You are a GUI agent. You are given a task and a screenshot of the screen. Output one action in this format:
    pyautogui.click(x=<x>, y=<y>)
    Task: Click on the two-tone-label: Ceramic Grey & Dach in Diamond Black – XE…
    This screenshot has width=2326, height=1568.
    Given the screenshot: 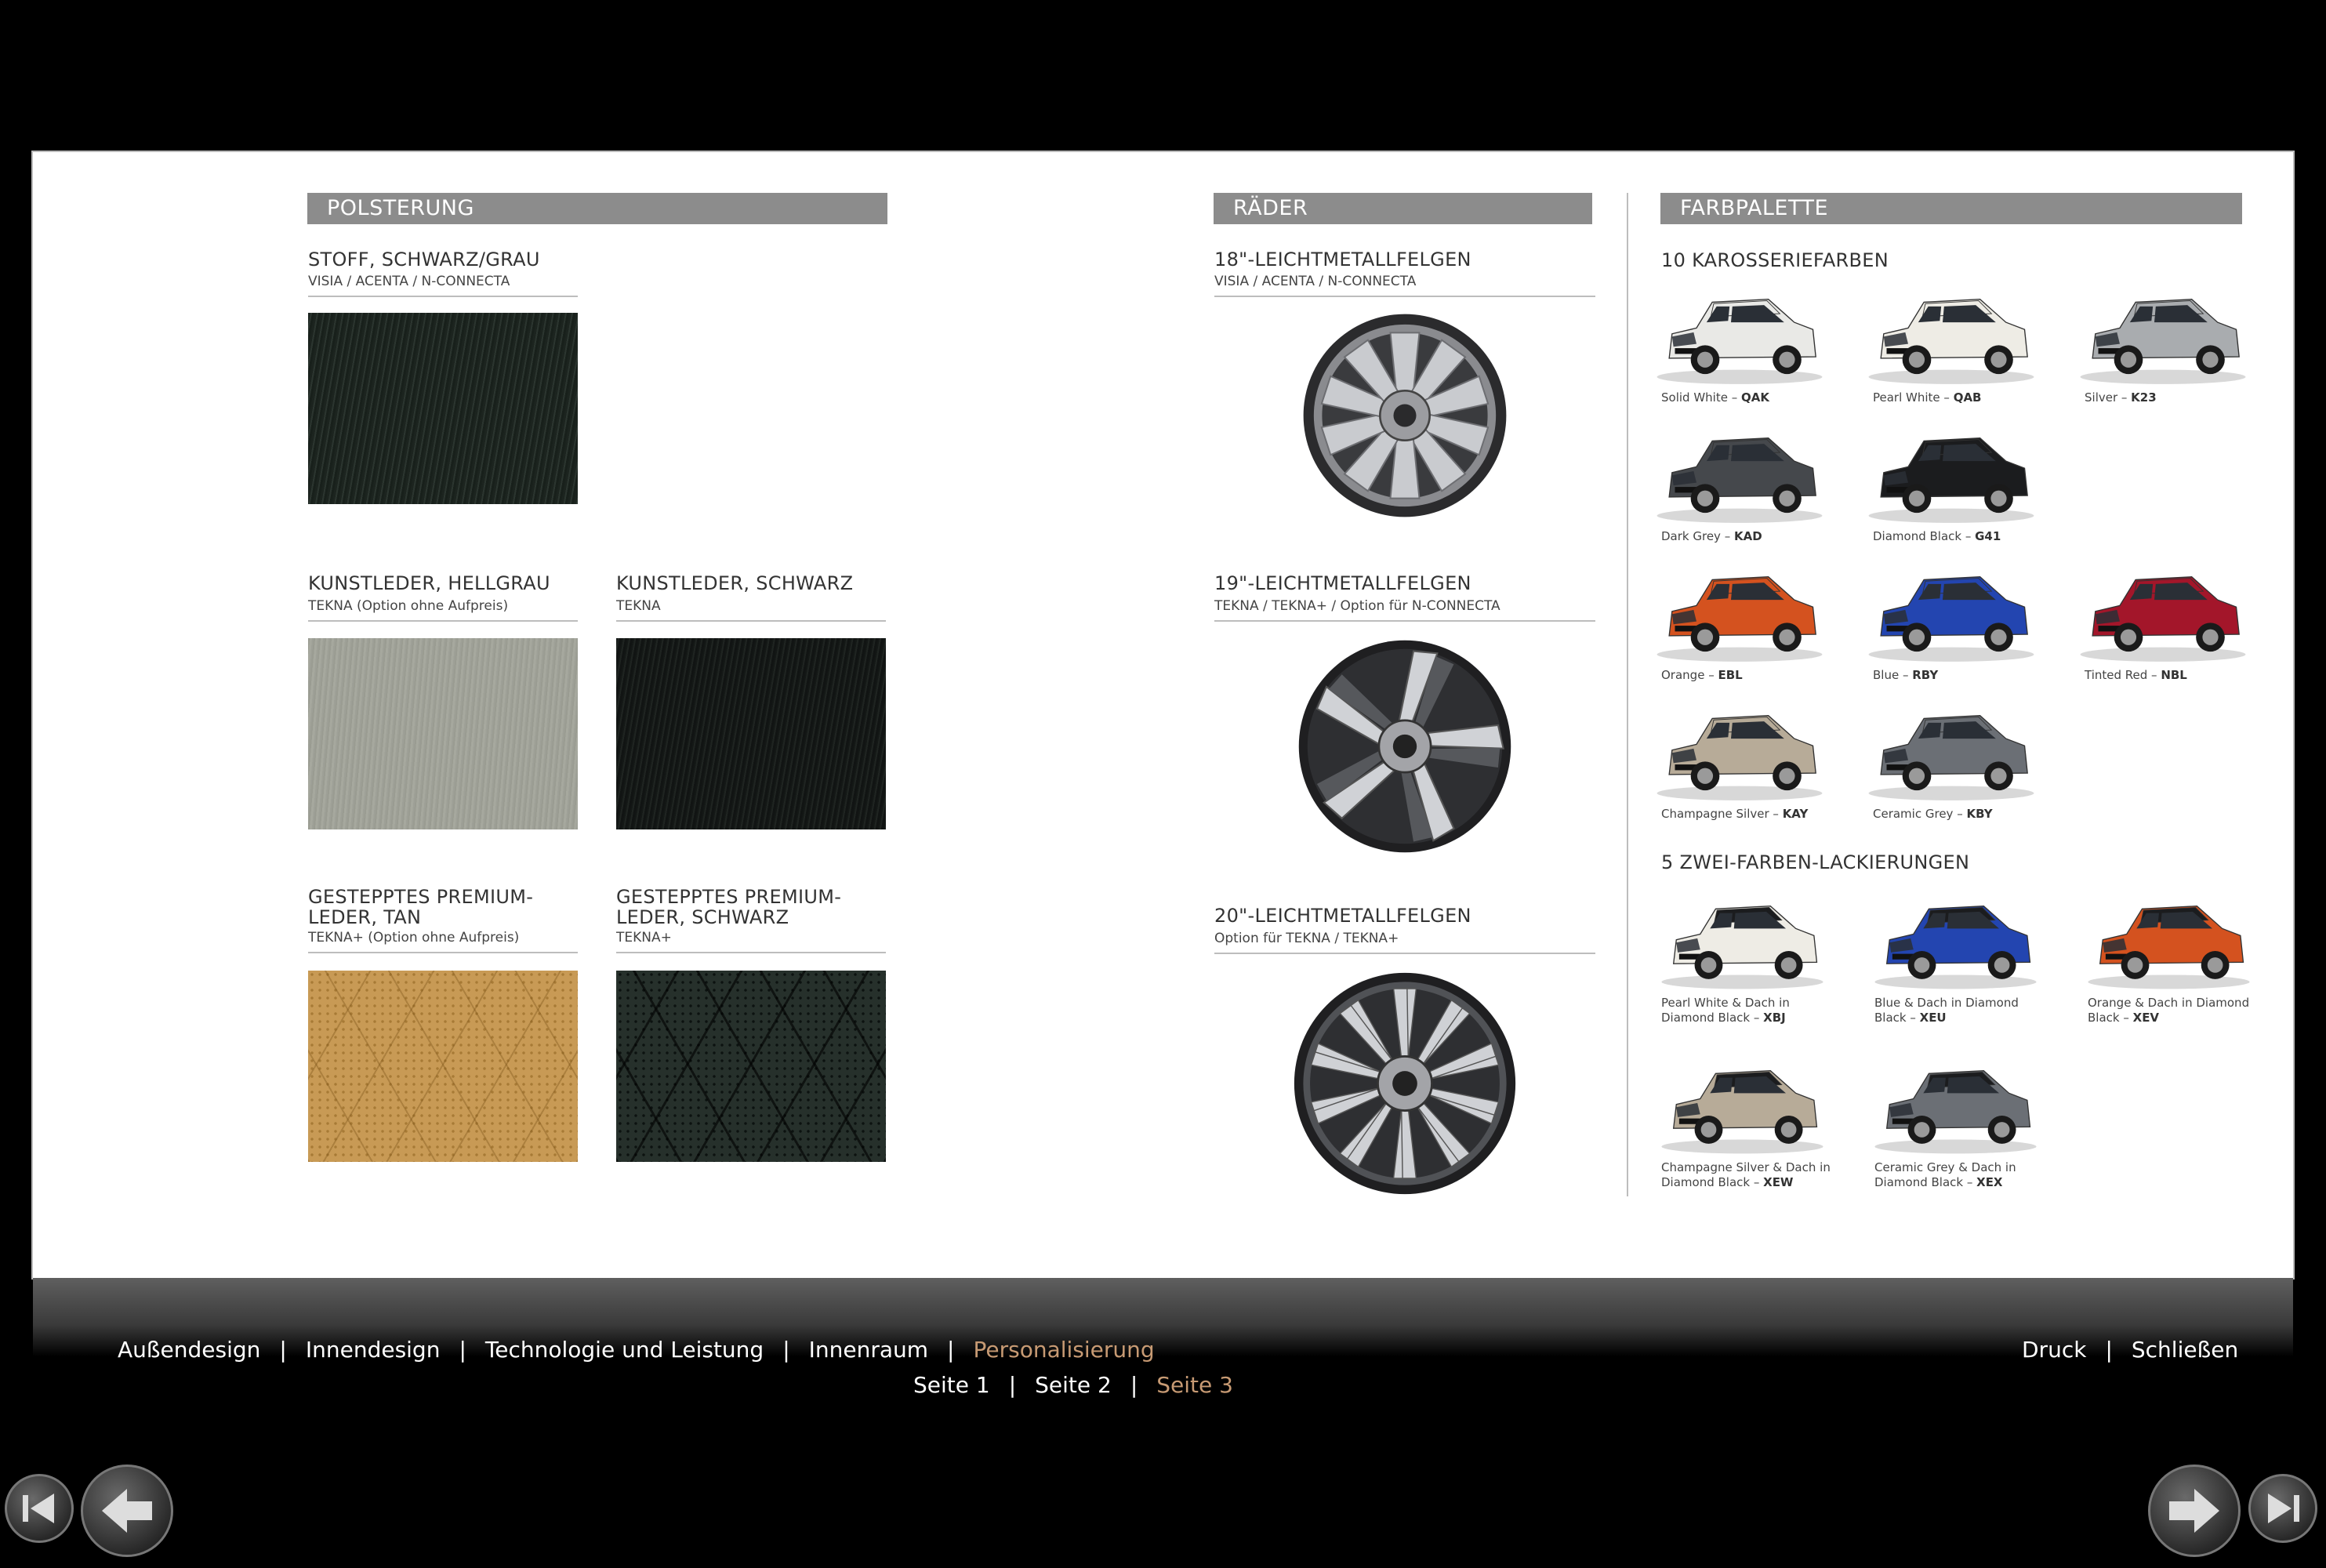 What is the action you would take?
    pyautogui.click(x=1945, y=1174)
    